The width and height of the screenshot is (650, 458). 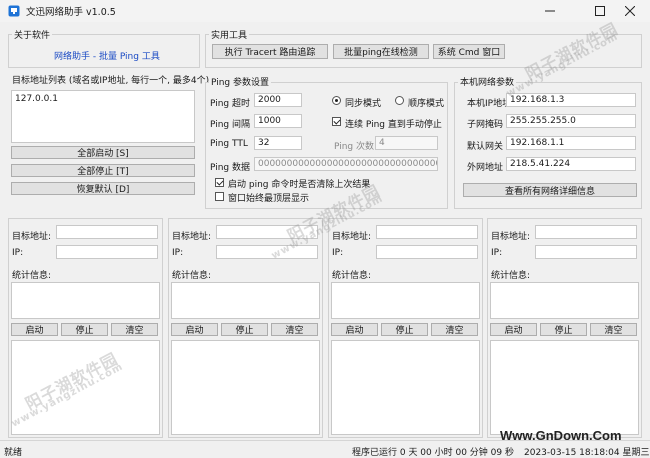 I want to click on panel-1-start-button: 启动, so click(x=34, y=329).